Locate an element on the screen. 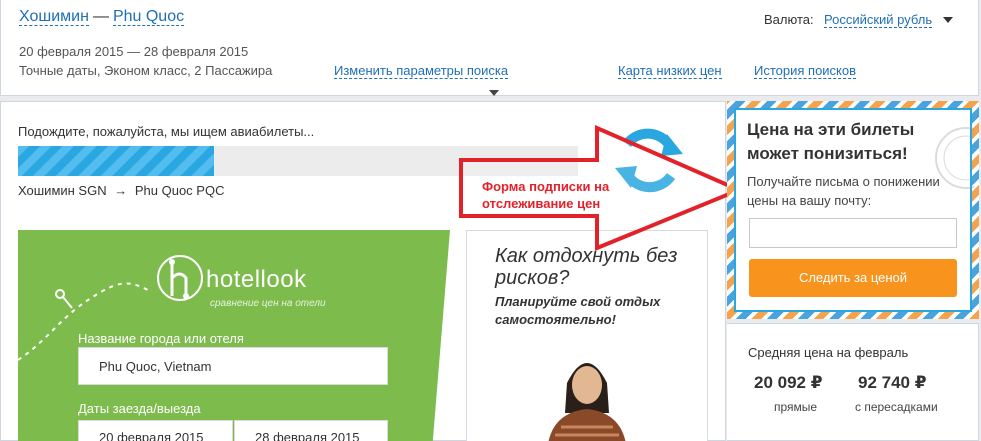  city-input: Phu Quoc, Vietnam is located at coordinates (233, 366).